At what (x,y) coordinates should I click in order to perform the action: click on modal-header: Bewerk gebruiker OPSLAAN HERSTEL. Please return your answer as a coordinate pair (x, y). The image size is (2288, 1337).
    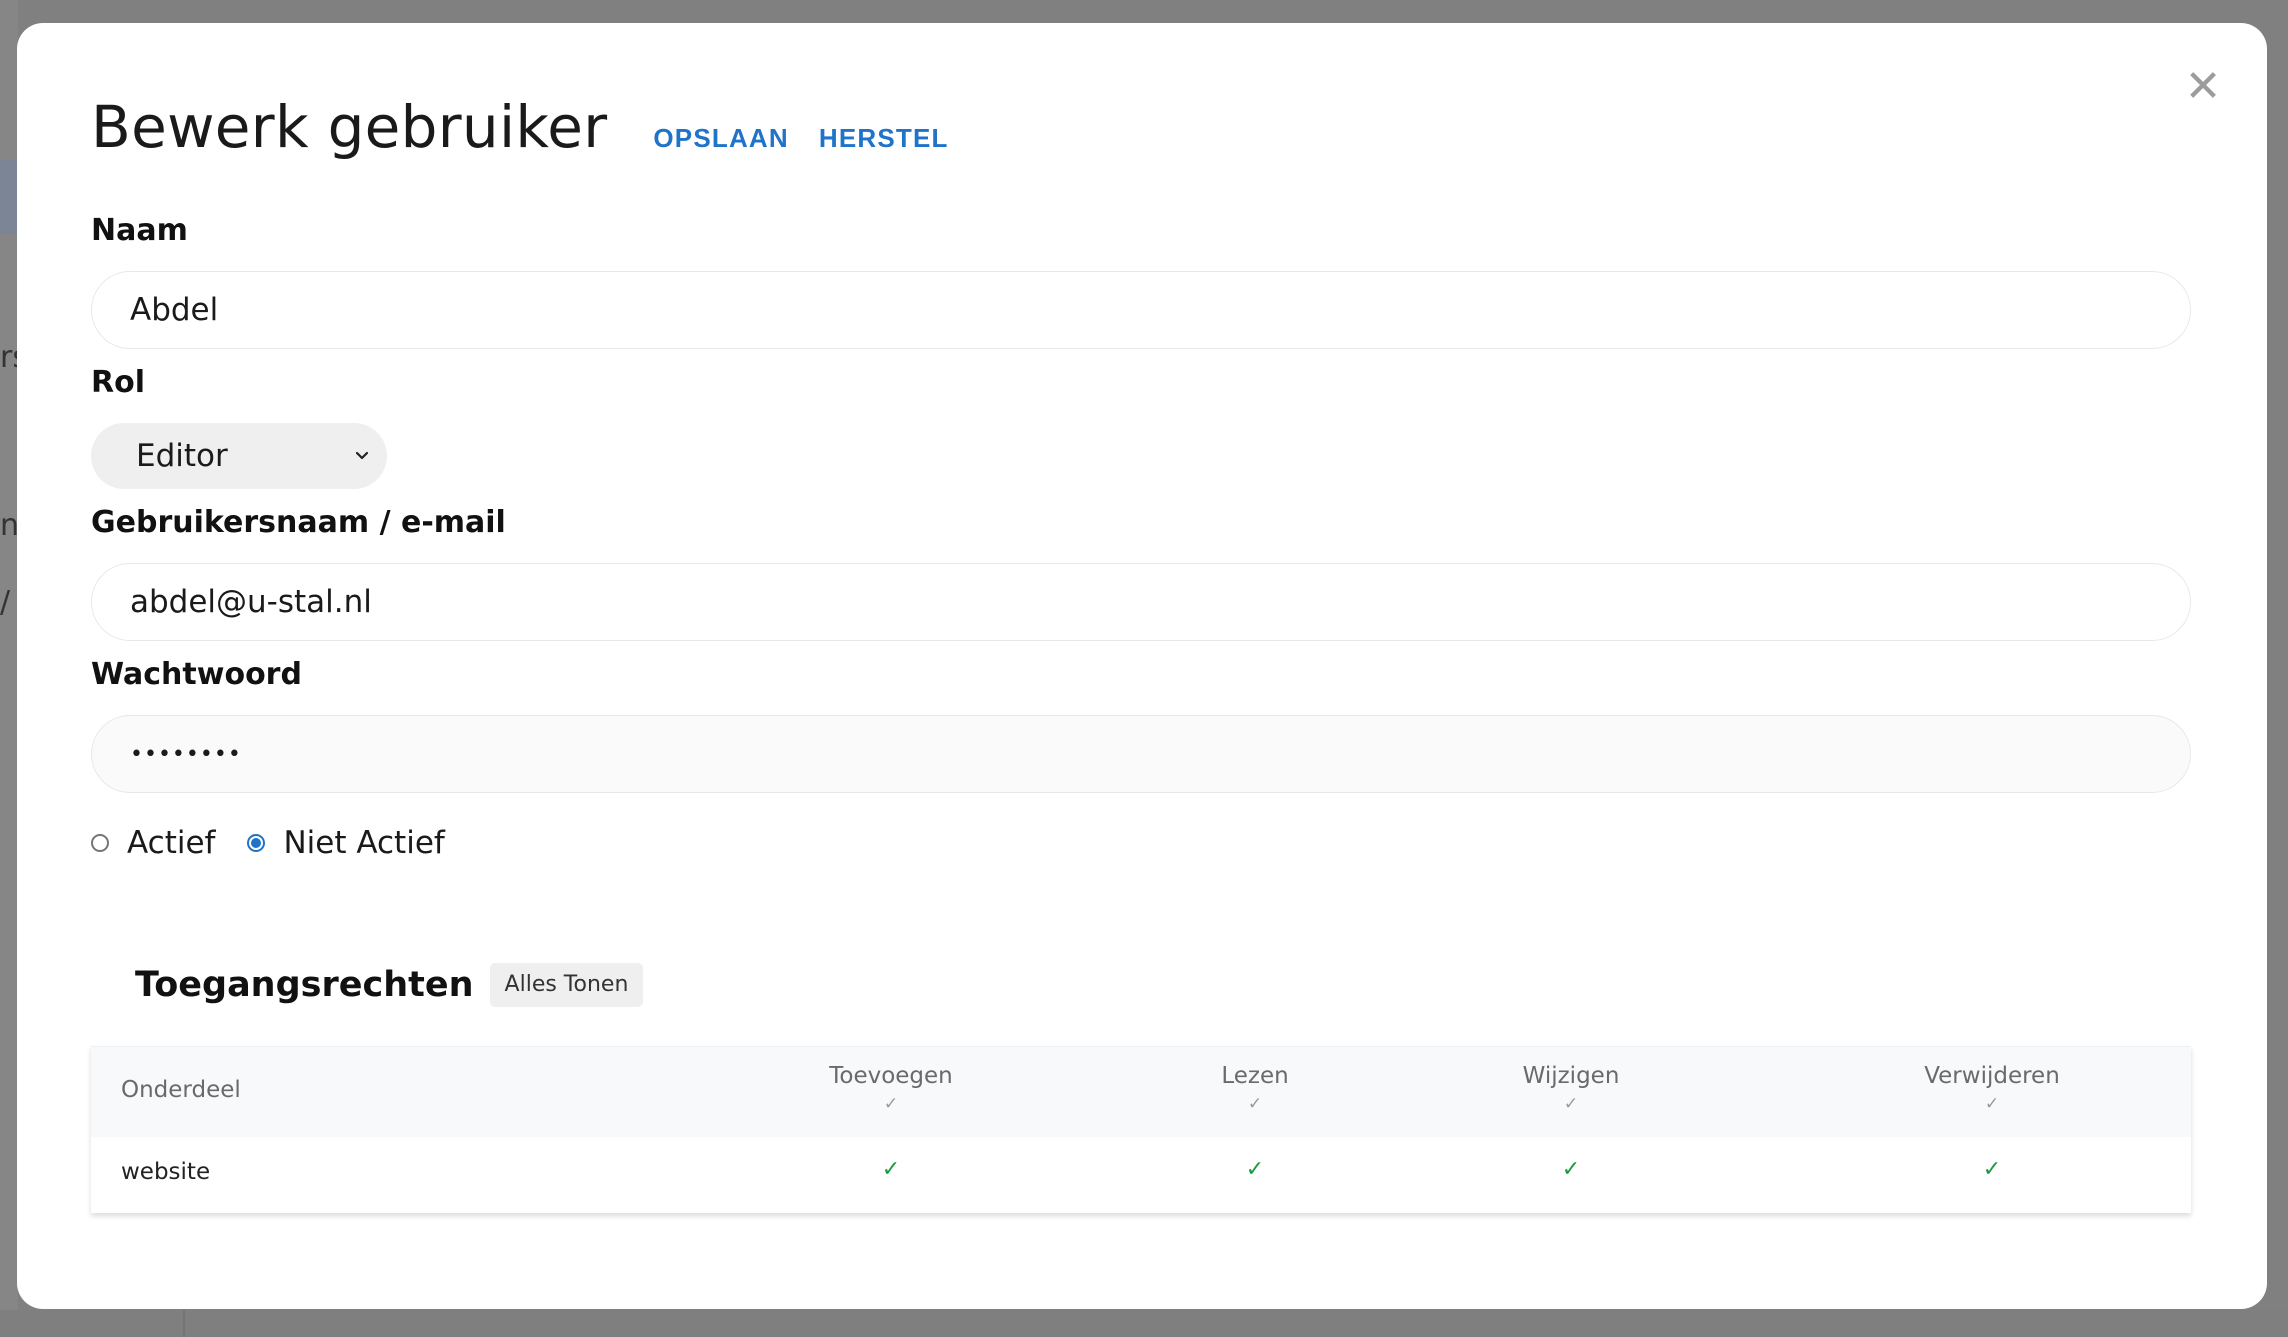
    Looking at the image, I should click on (520, 127).